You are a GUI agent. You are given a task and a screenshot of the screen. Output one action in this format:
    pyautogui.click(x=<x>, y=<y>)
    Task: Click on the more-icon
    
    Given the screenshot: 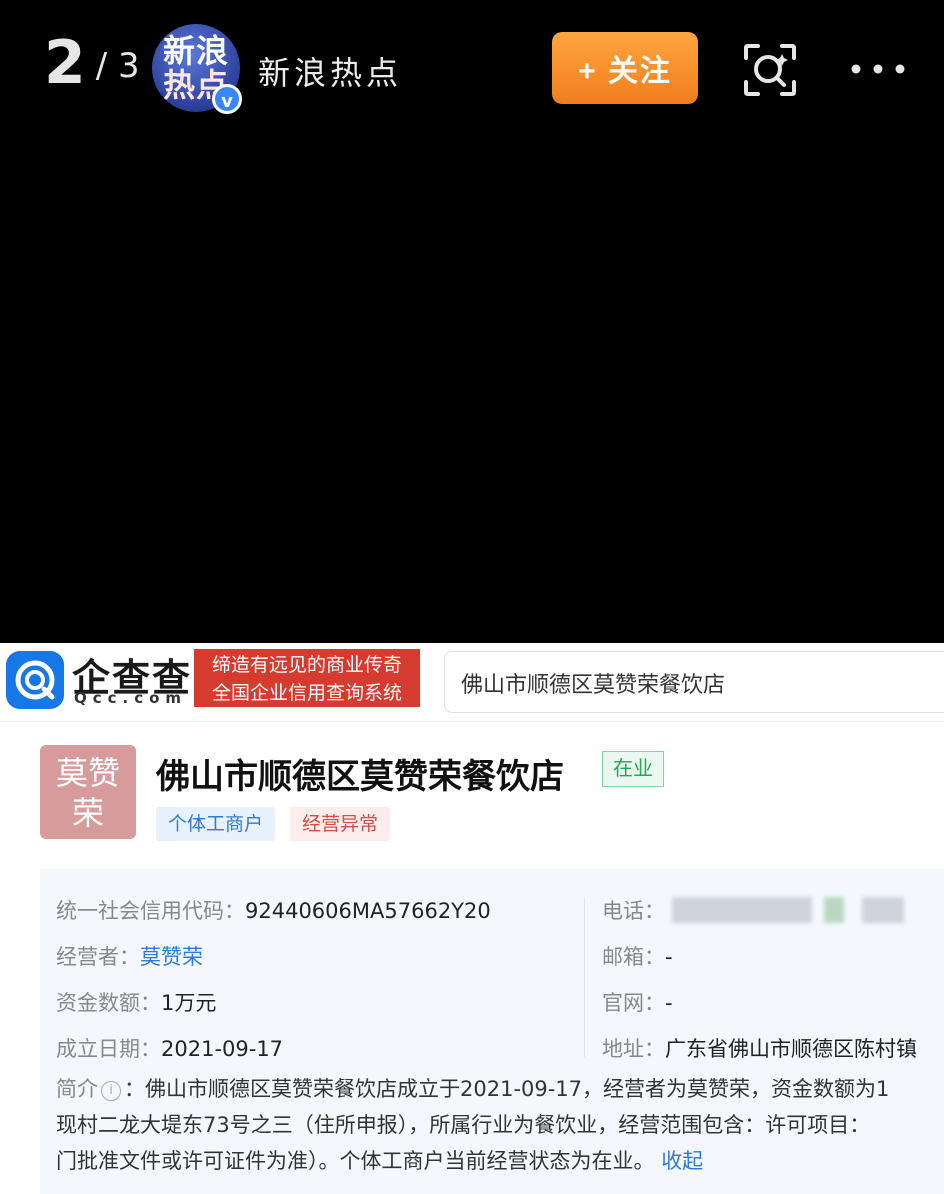 What is the action you would take?
    pyautogui.click(x=878, y=69)
    